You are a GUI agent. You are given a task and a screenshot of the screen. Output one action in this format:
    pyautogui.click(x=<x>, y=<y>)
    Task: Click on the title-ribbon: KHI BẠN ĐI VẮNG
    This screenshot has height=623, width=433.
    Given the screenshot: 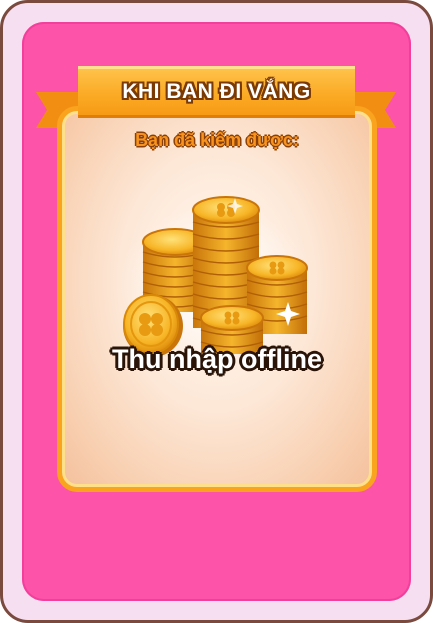 What is the action you would take?
    pyautogui.click(x=216, y=92)
    